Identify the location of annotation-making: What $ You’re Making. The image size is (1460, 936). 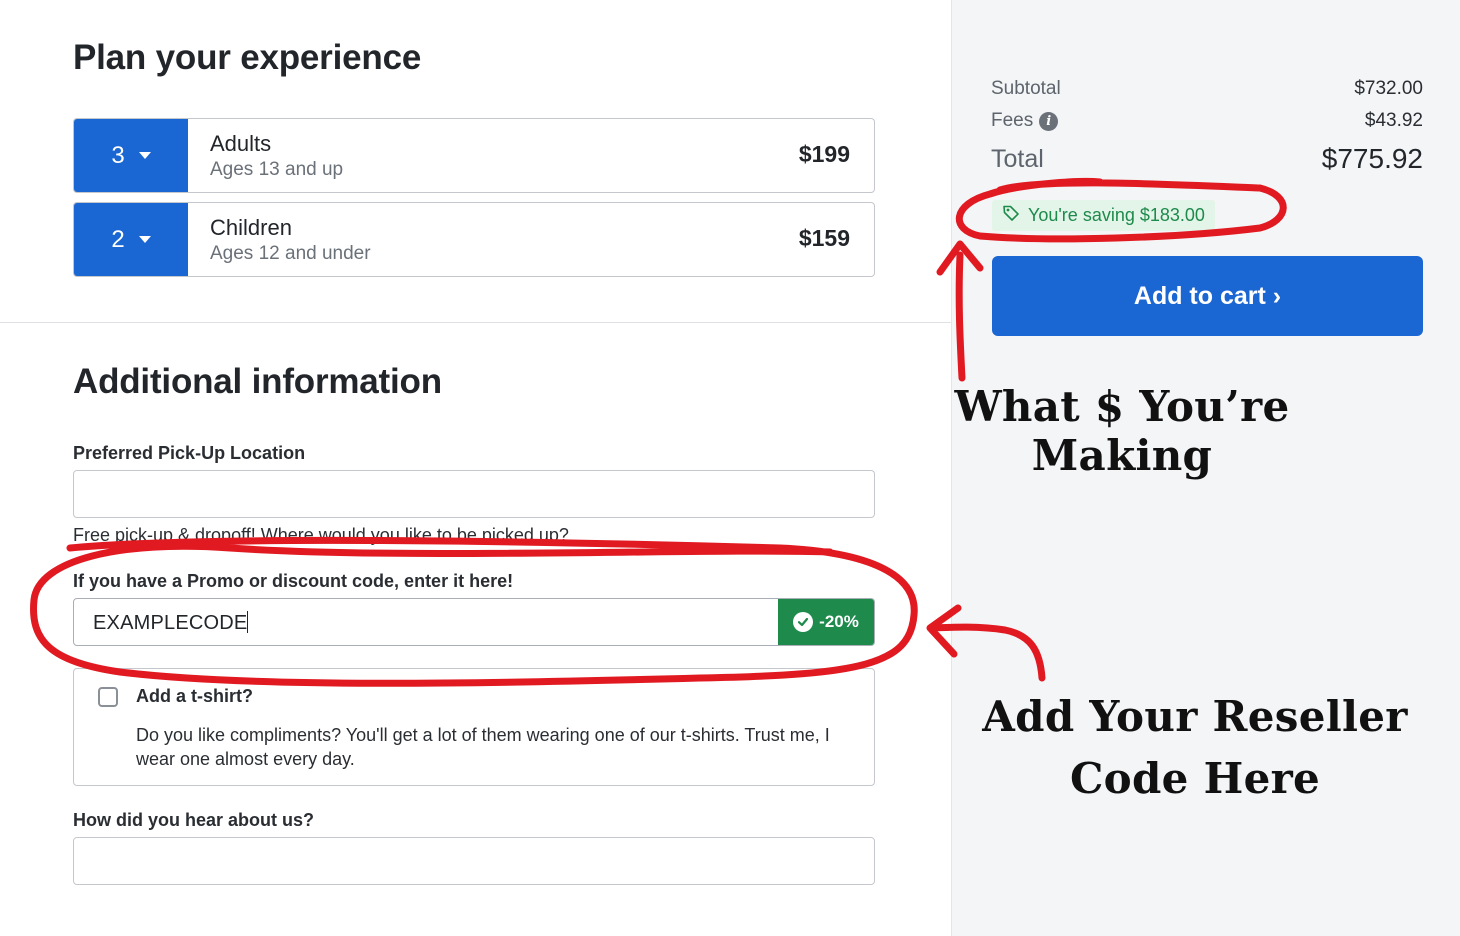
(1122, 431).